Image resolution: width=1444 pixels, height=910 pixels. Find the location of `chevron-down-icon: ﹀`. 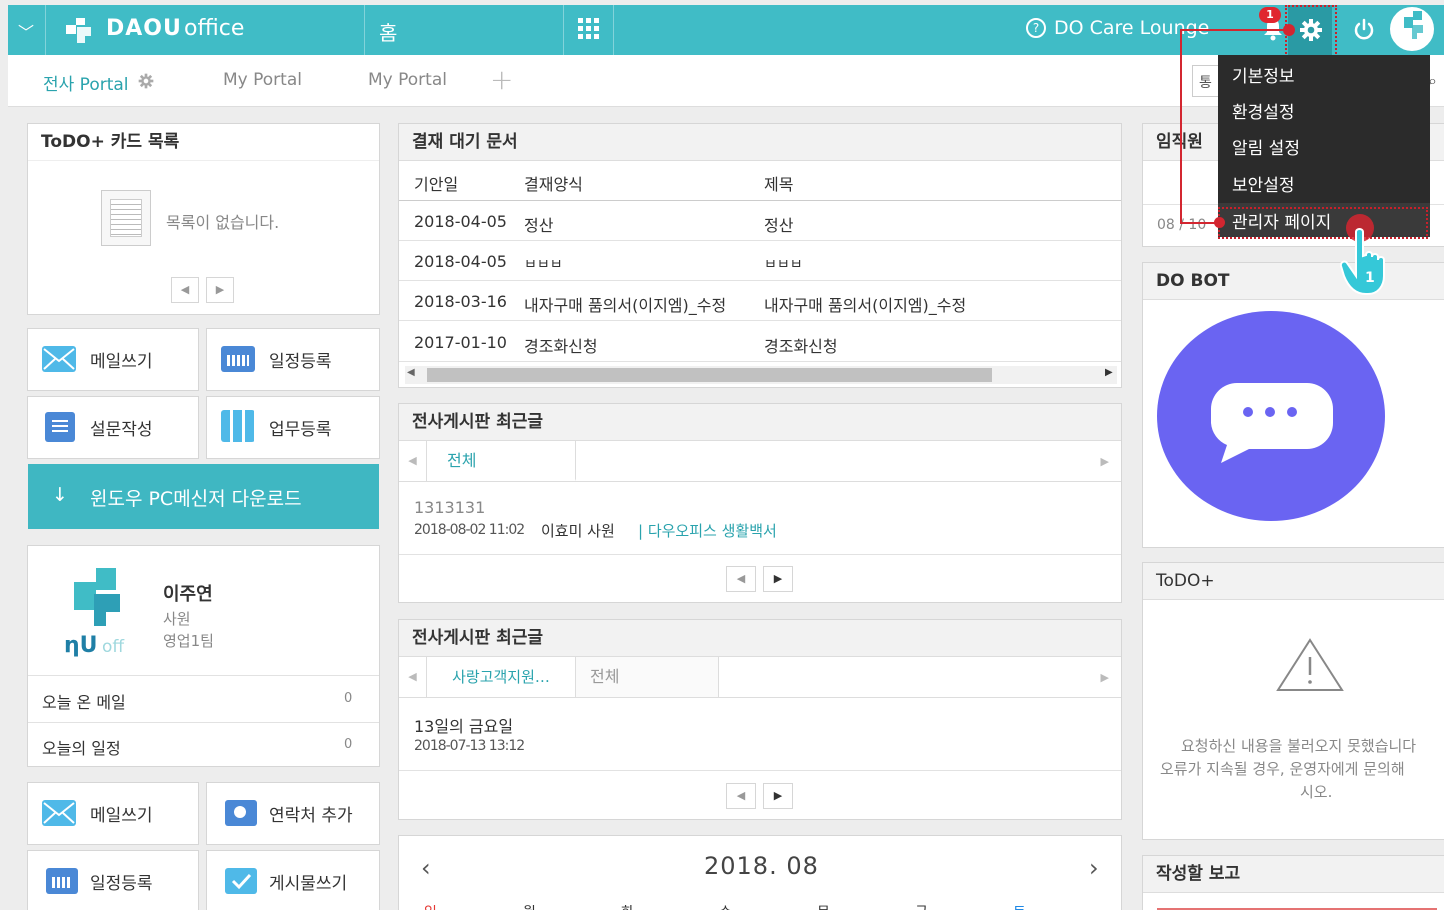

chevron-down-icon: ﹀ is located at coordinates (26, 31).